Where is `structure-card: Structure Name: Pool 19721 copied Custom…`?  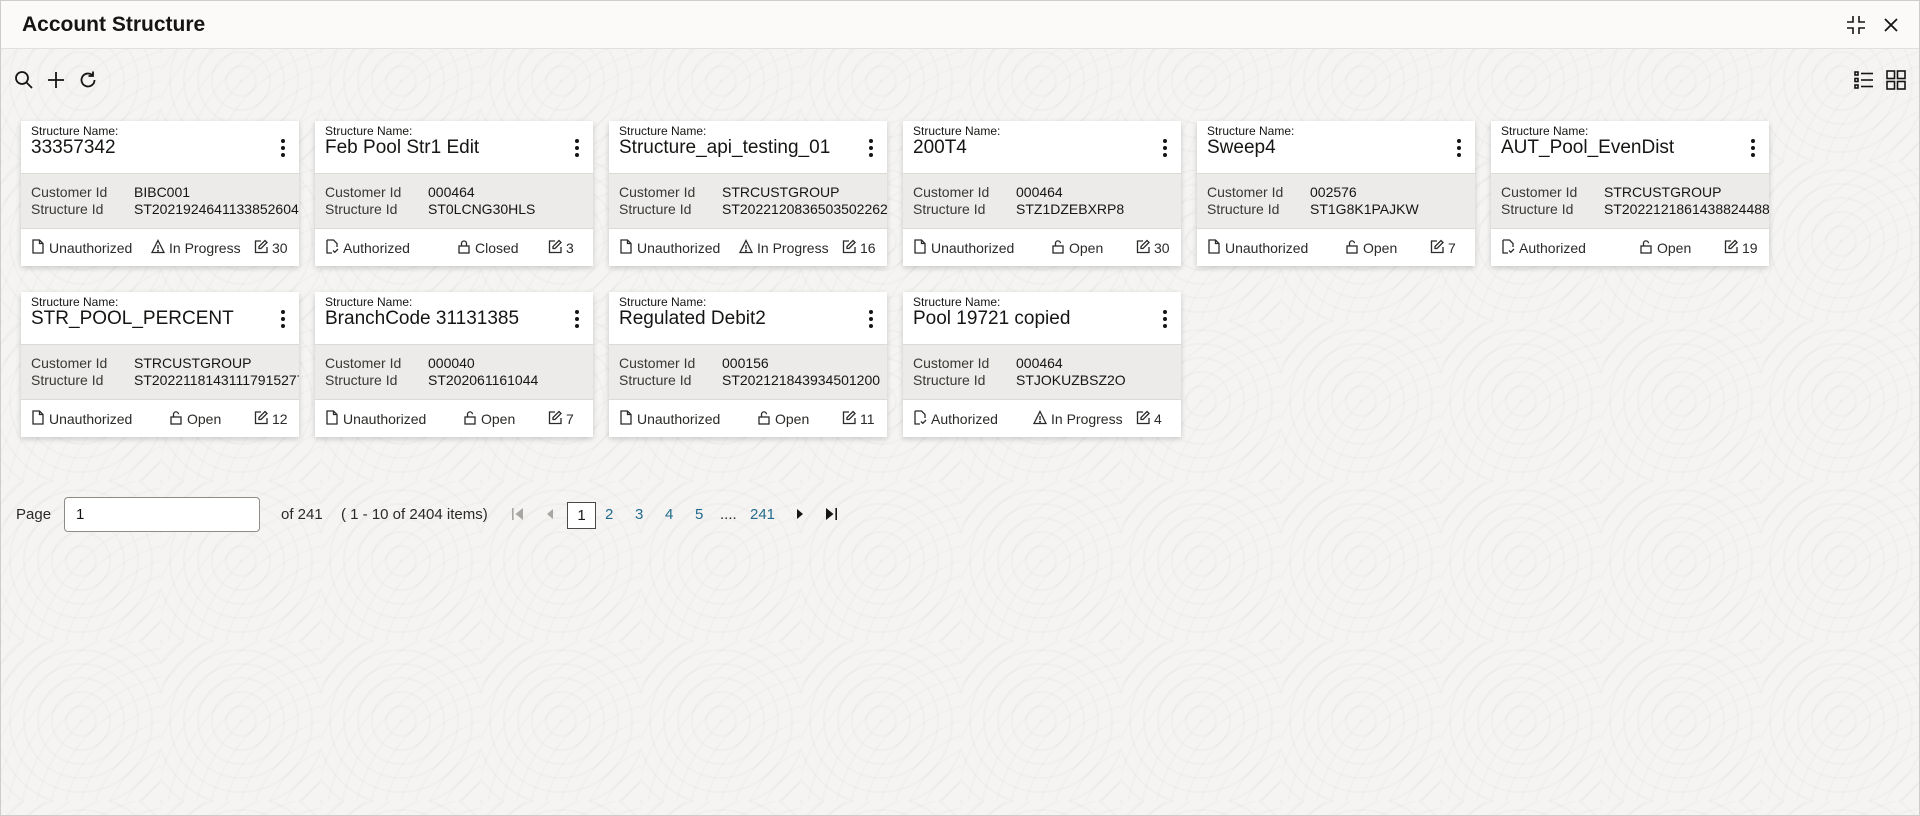 structure-card: Structure Name: Pool 19721 copied Custom… is located at coordinates (1042, 364).